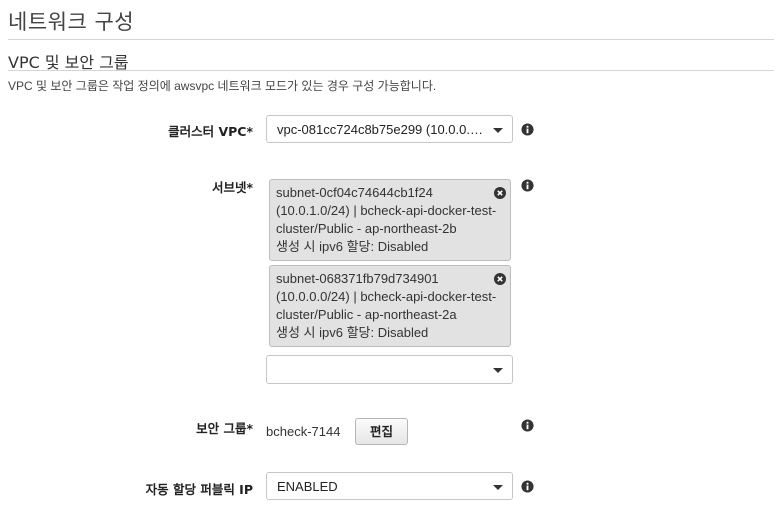 The image size is (777, 512). I want to click on cluster-vpc-select: vpc-081cc724c8b75e299 (10.0.0.0/16), so click(389, 129).